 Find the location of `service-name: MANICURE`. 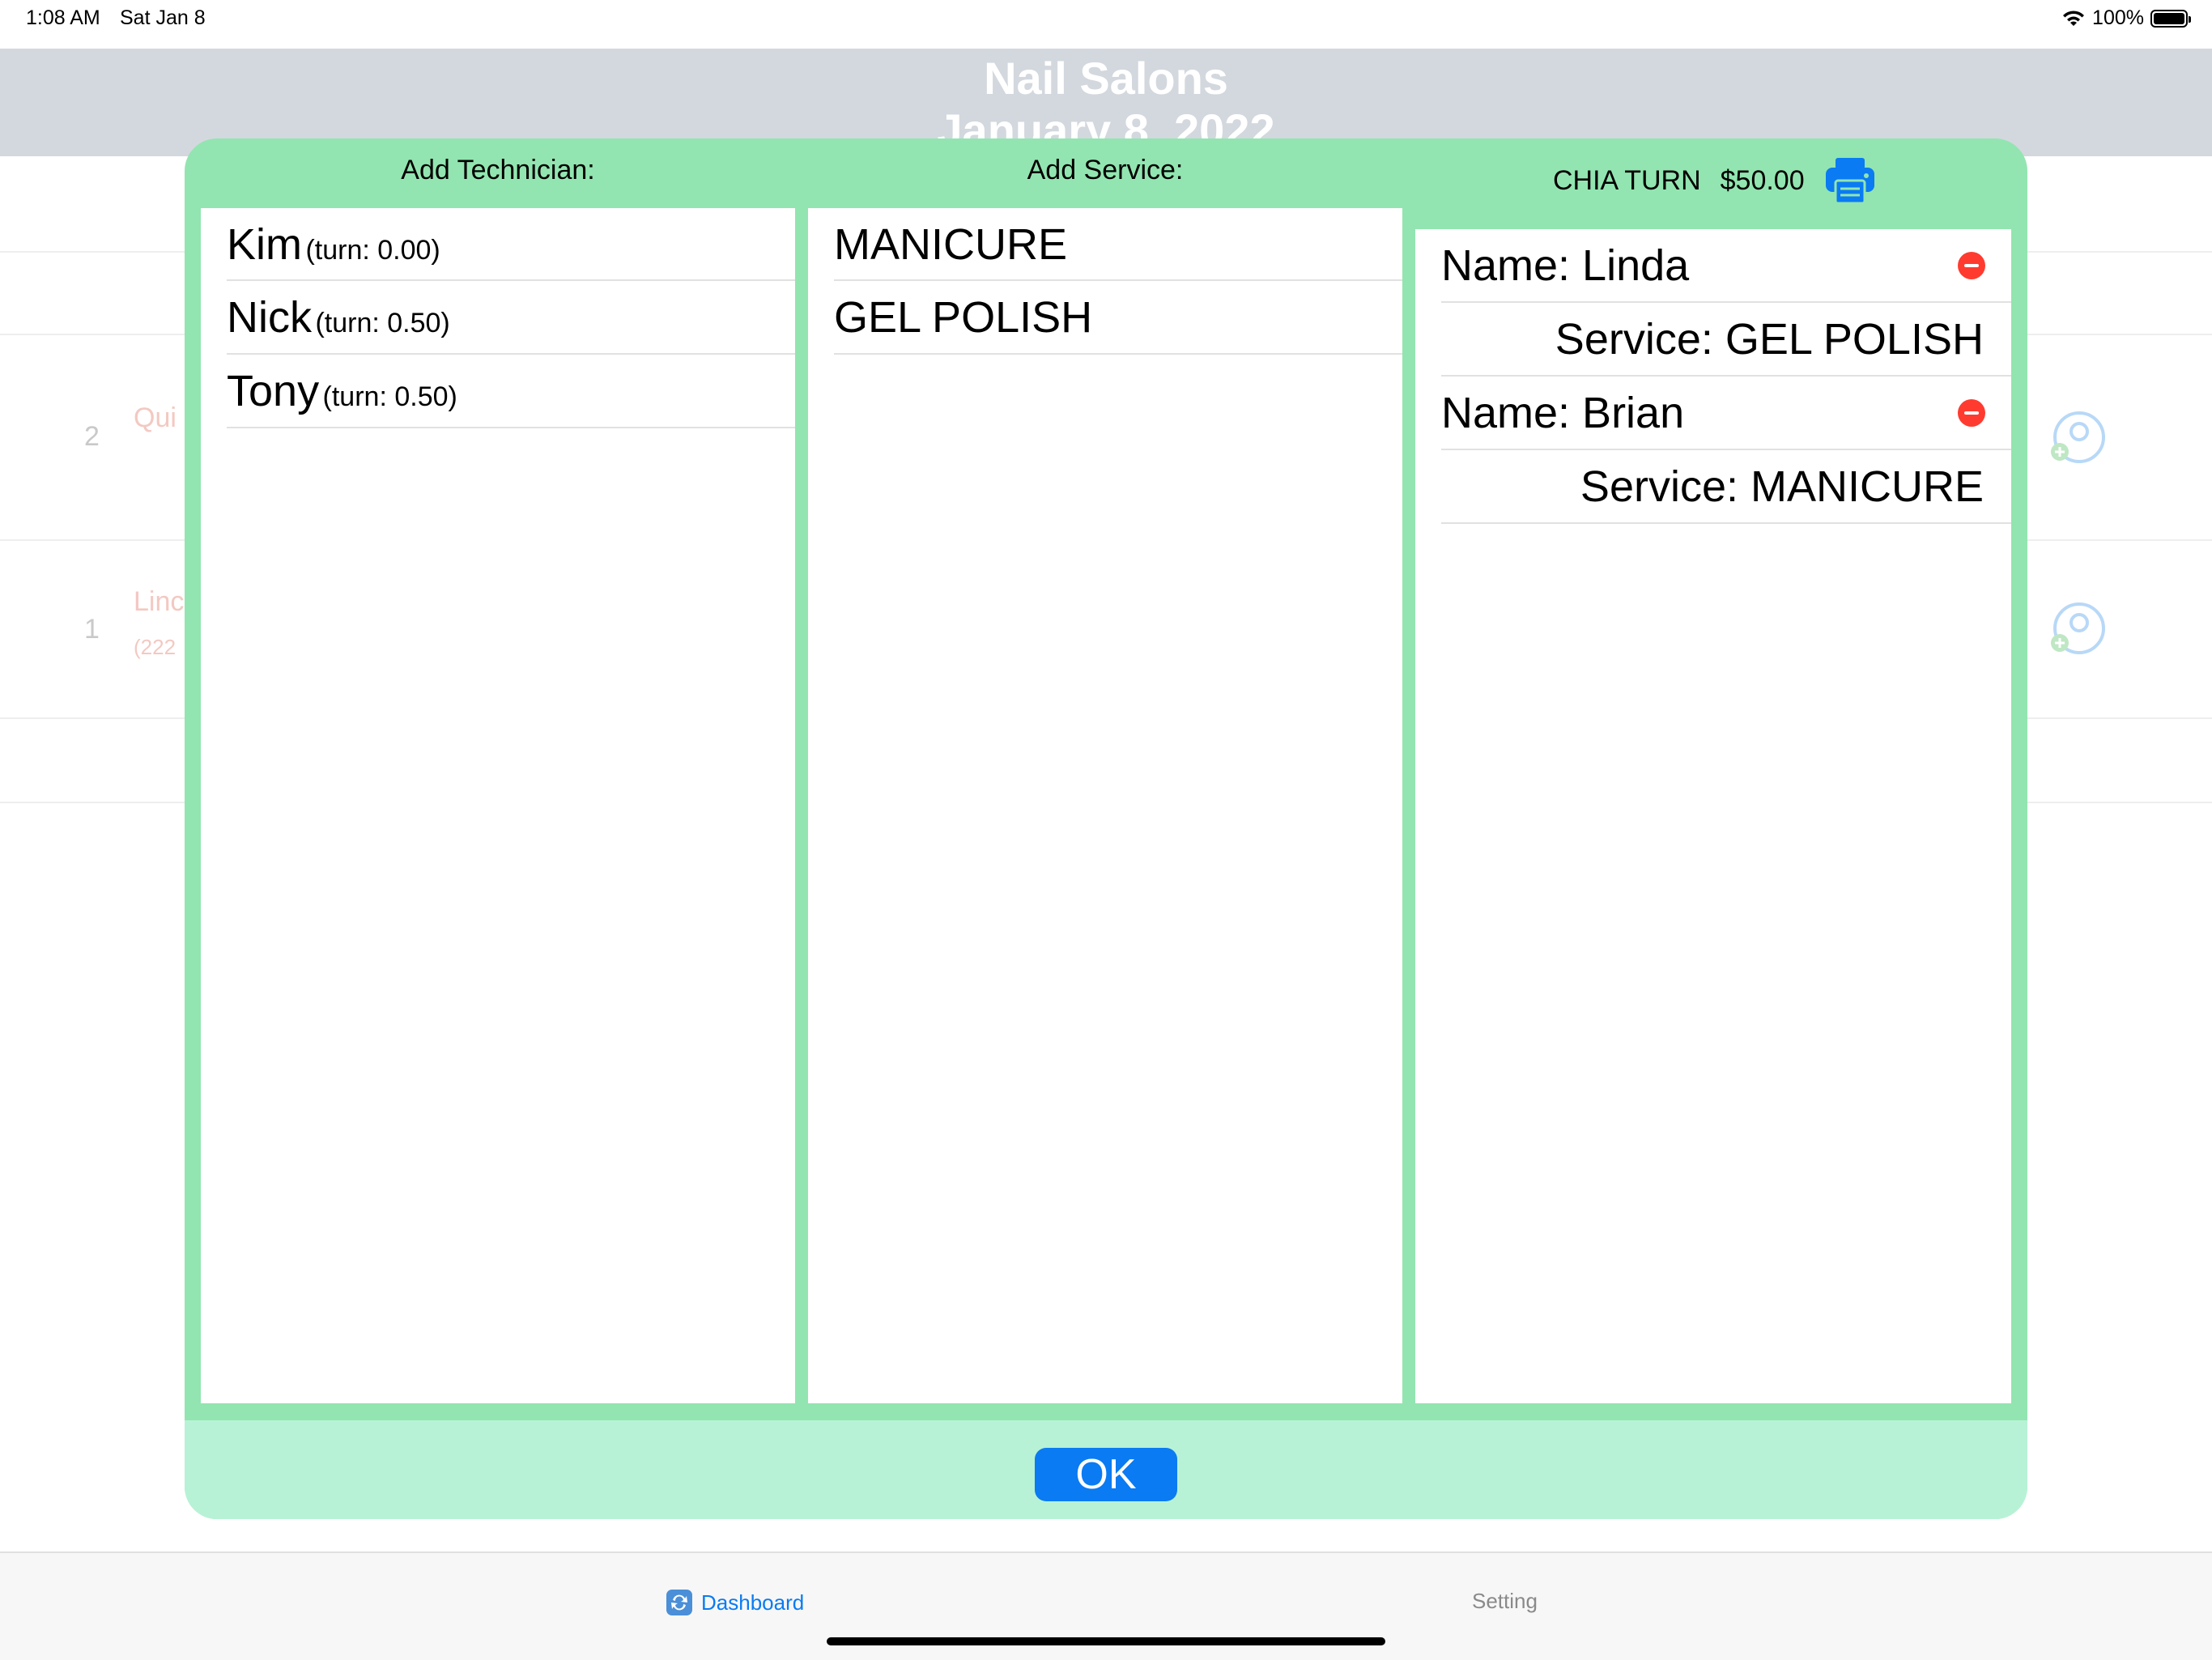

service-name: MANICURE is located at coordinates (951, 245).